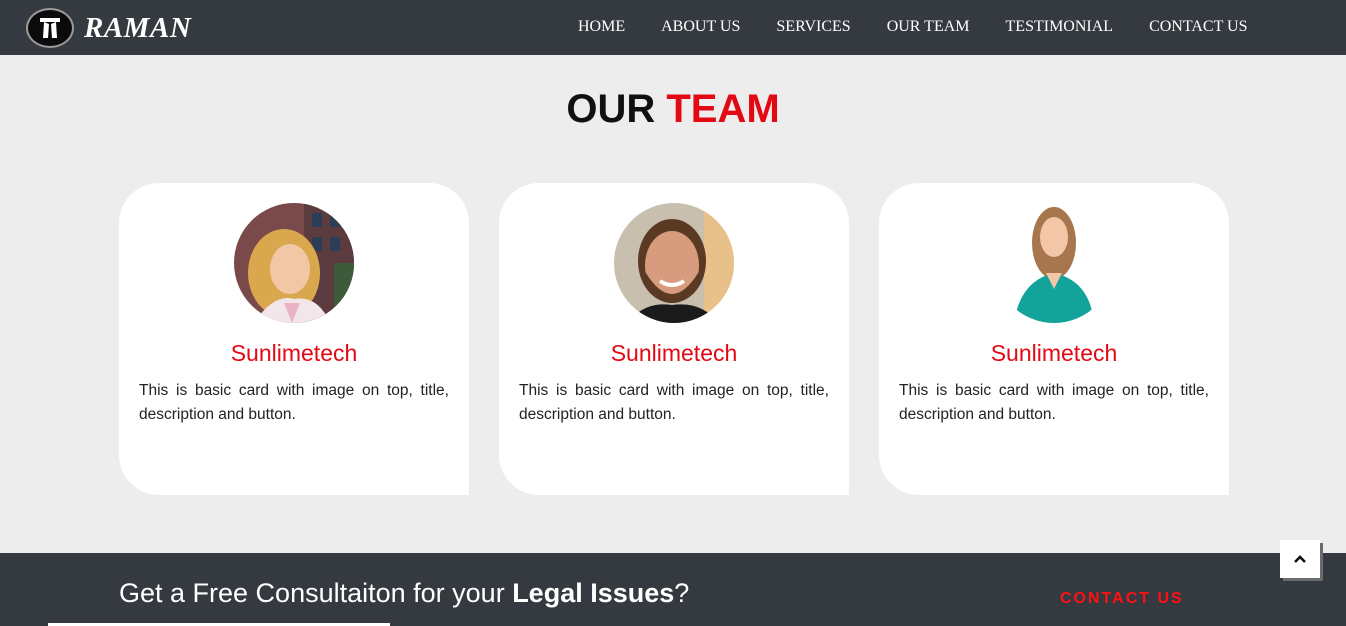  What do you see at coordinates (700, 27) in the screenshot?
I see `nav-about-us: ABOUT US` at bounding box center [700, 27].